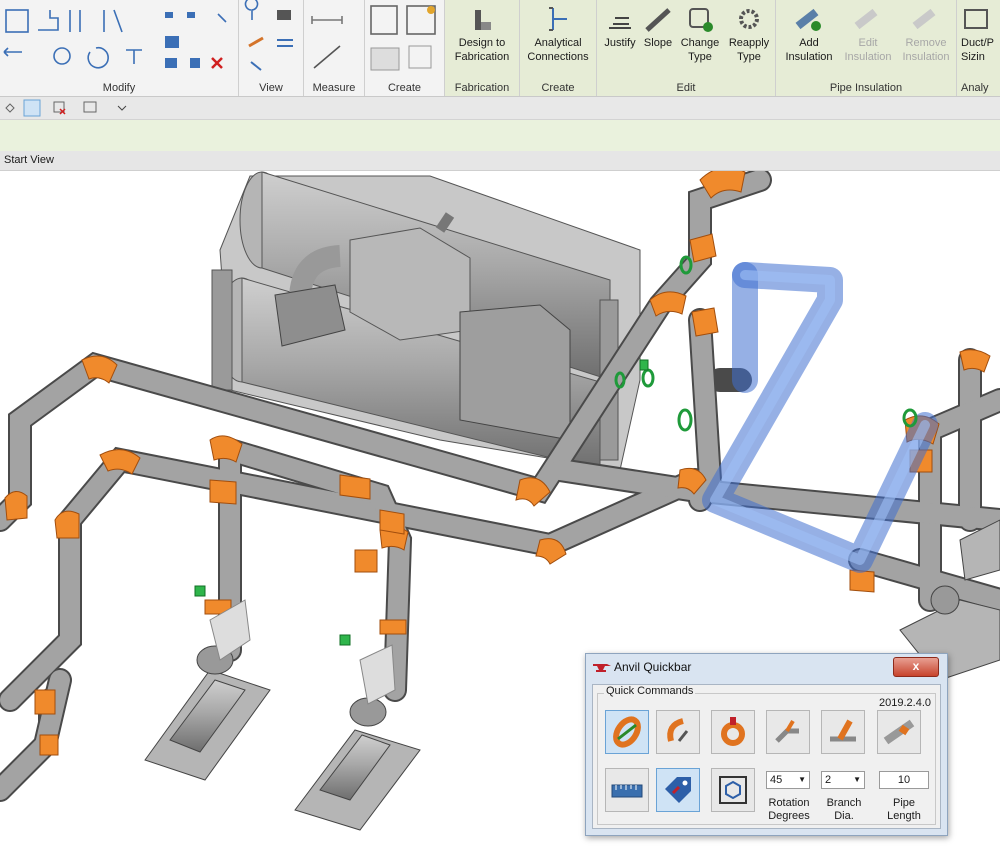 The image size is (1000, 847). I want to click on create-group-icon, so click(384, 20).